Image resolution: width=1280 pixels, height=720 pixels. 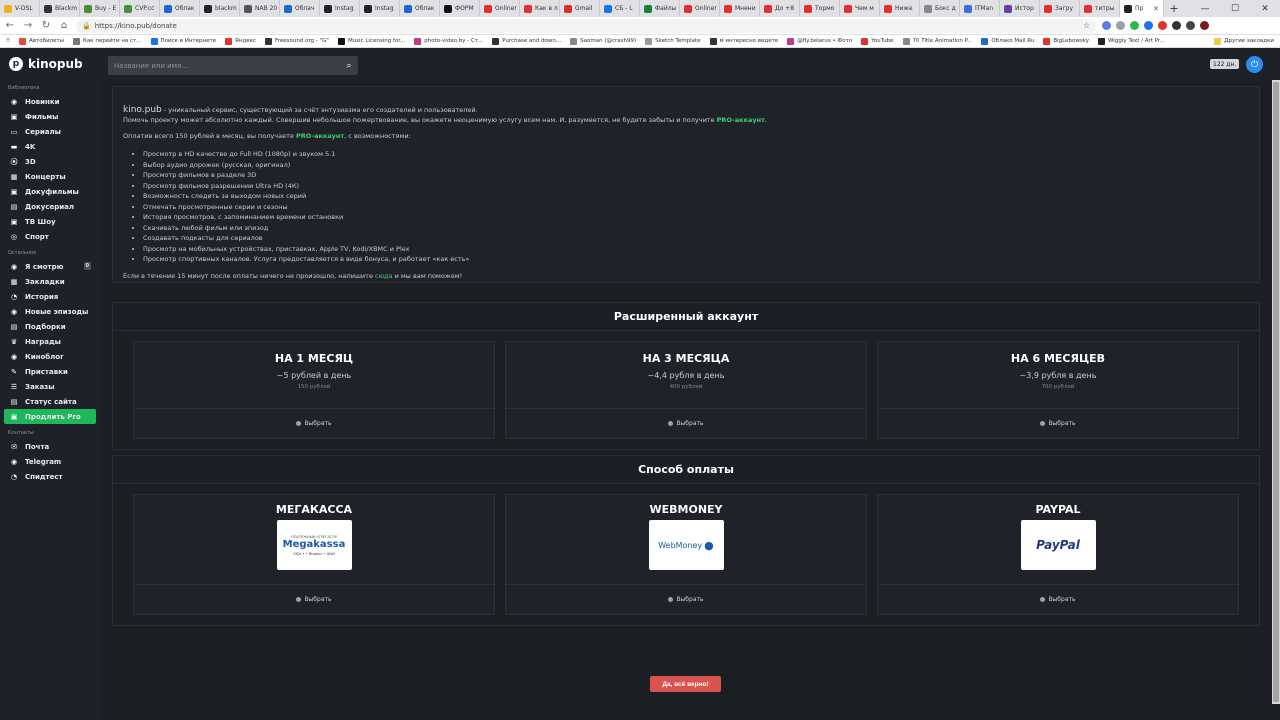 What do you see at coordinates (620, 8) in the screenshot?
I see `browser-tab: СБ - L` at bounding box center [620, 8].